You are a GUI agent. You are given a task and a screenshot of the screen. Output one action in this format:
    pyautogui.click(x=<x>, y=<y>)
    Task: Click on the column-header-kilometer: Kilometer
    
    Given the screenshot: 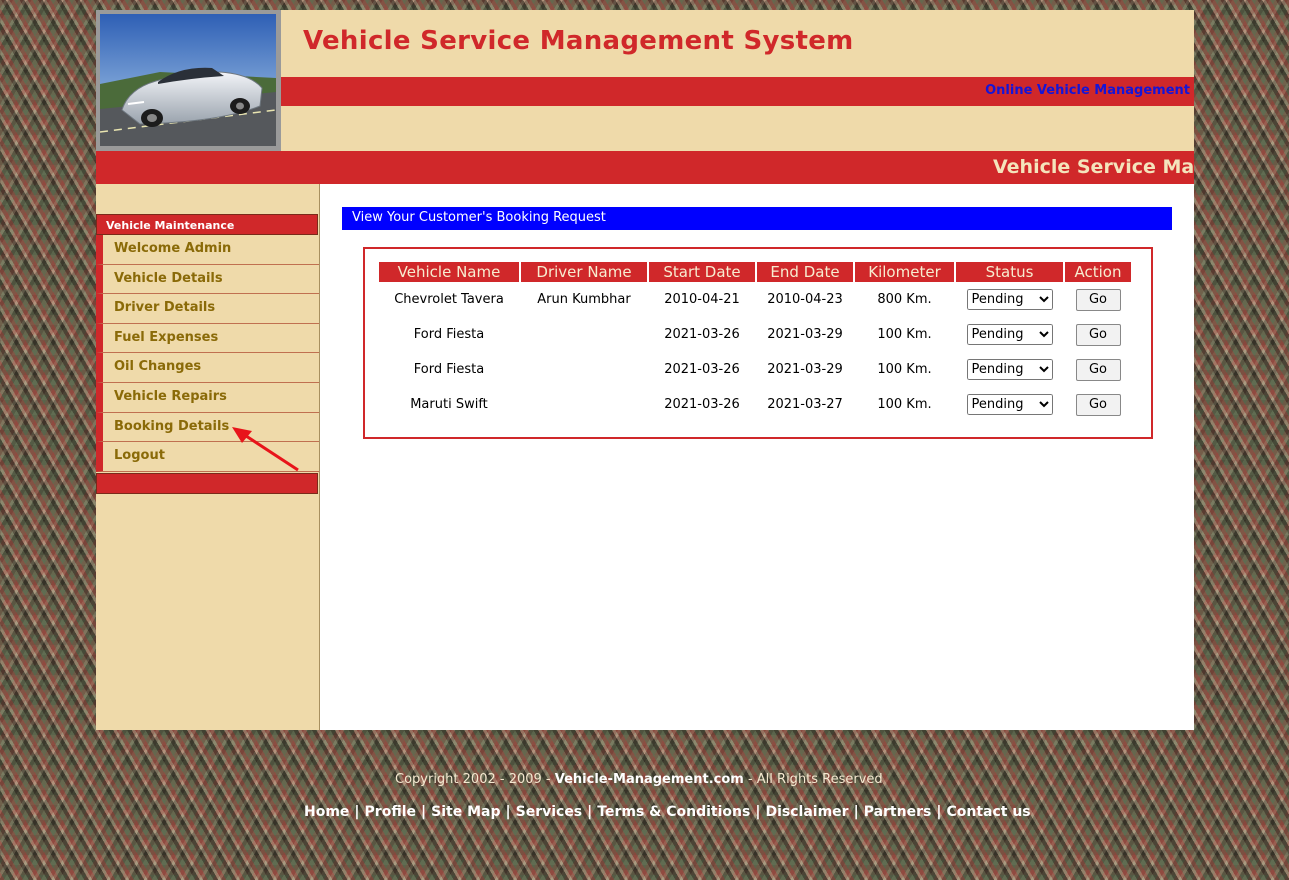 What is the action you would take?
    pyautogui.click(x=904, y=272)
    